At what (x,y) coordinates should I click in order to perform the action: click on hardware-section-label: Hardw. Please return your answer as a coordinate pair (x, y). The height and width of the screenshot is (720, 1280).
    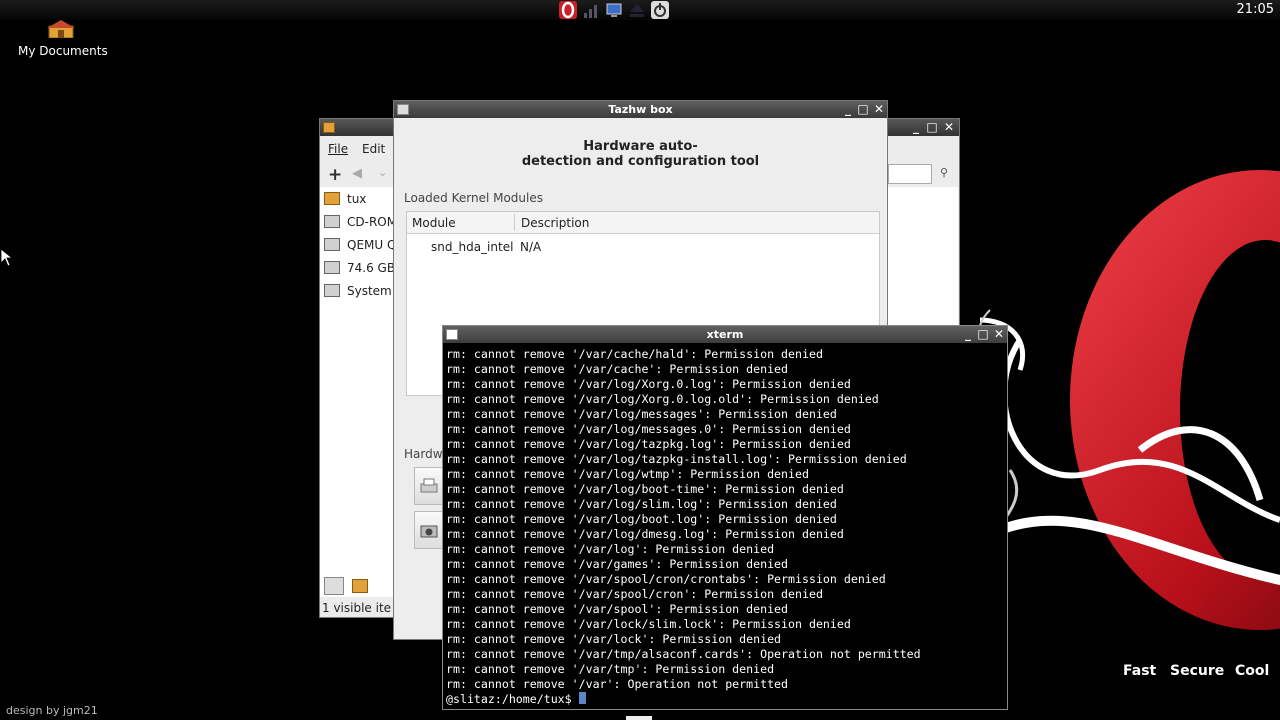
    Looking at the image, I should click on (423, 454).